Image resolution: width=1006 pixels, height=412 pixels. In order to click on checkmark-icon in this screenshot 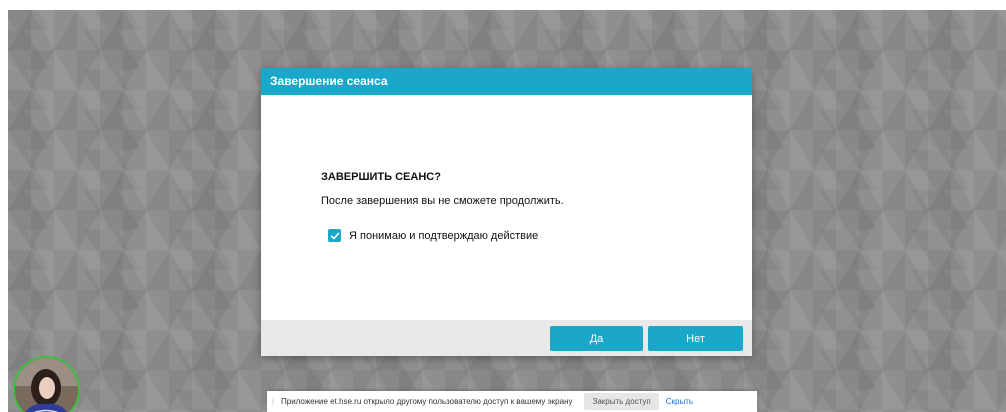, I will do `click(334, 235)`.